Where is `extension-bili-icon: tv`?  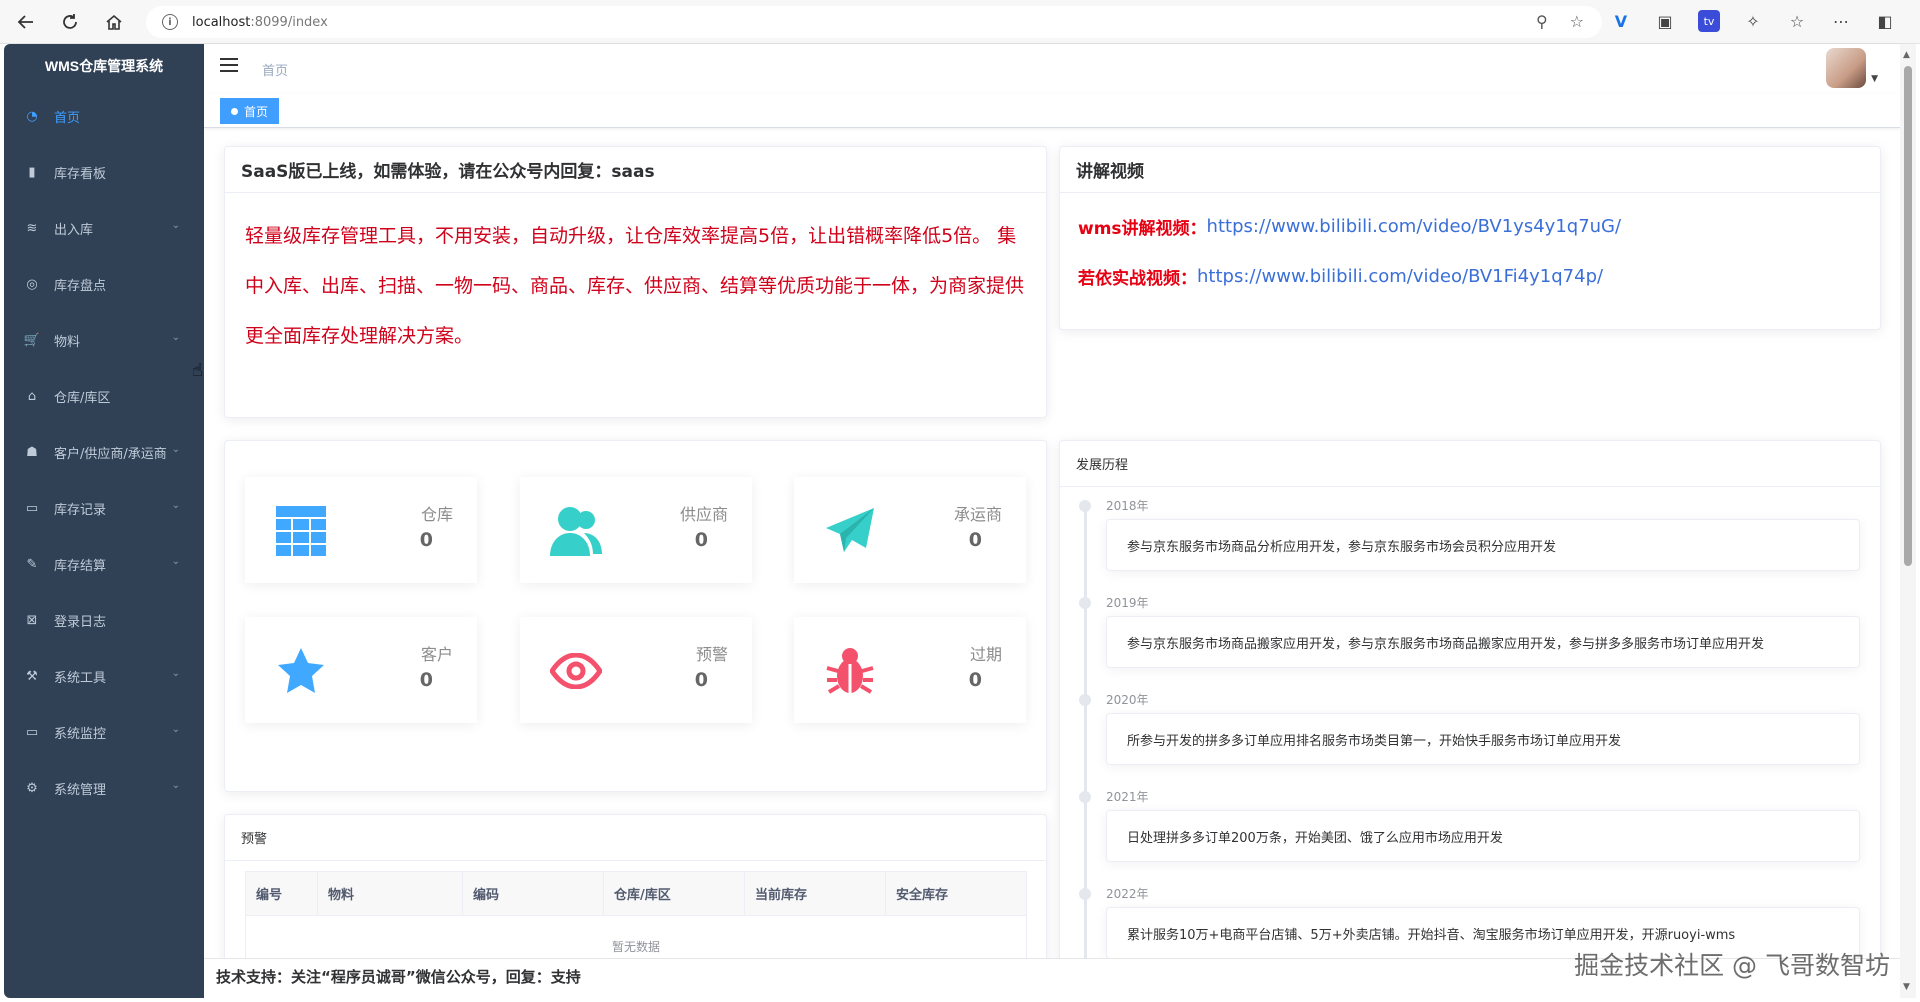 extension-bili-icon: tv is located at coordinates (1709, 21).